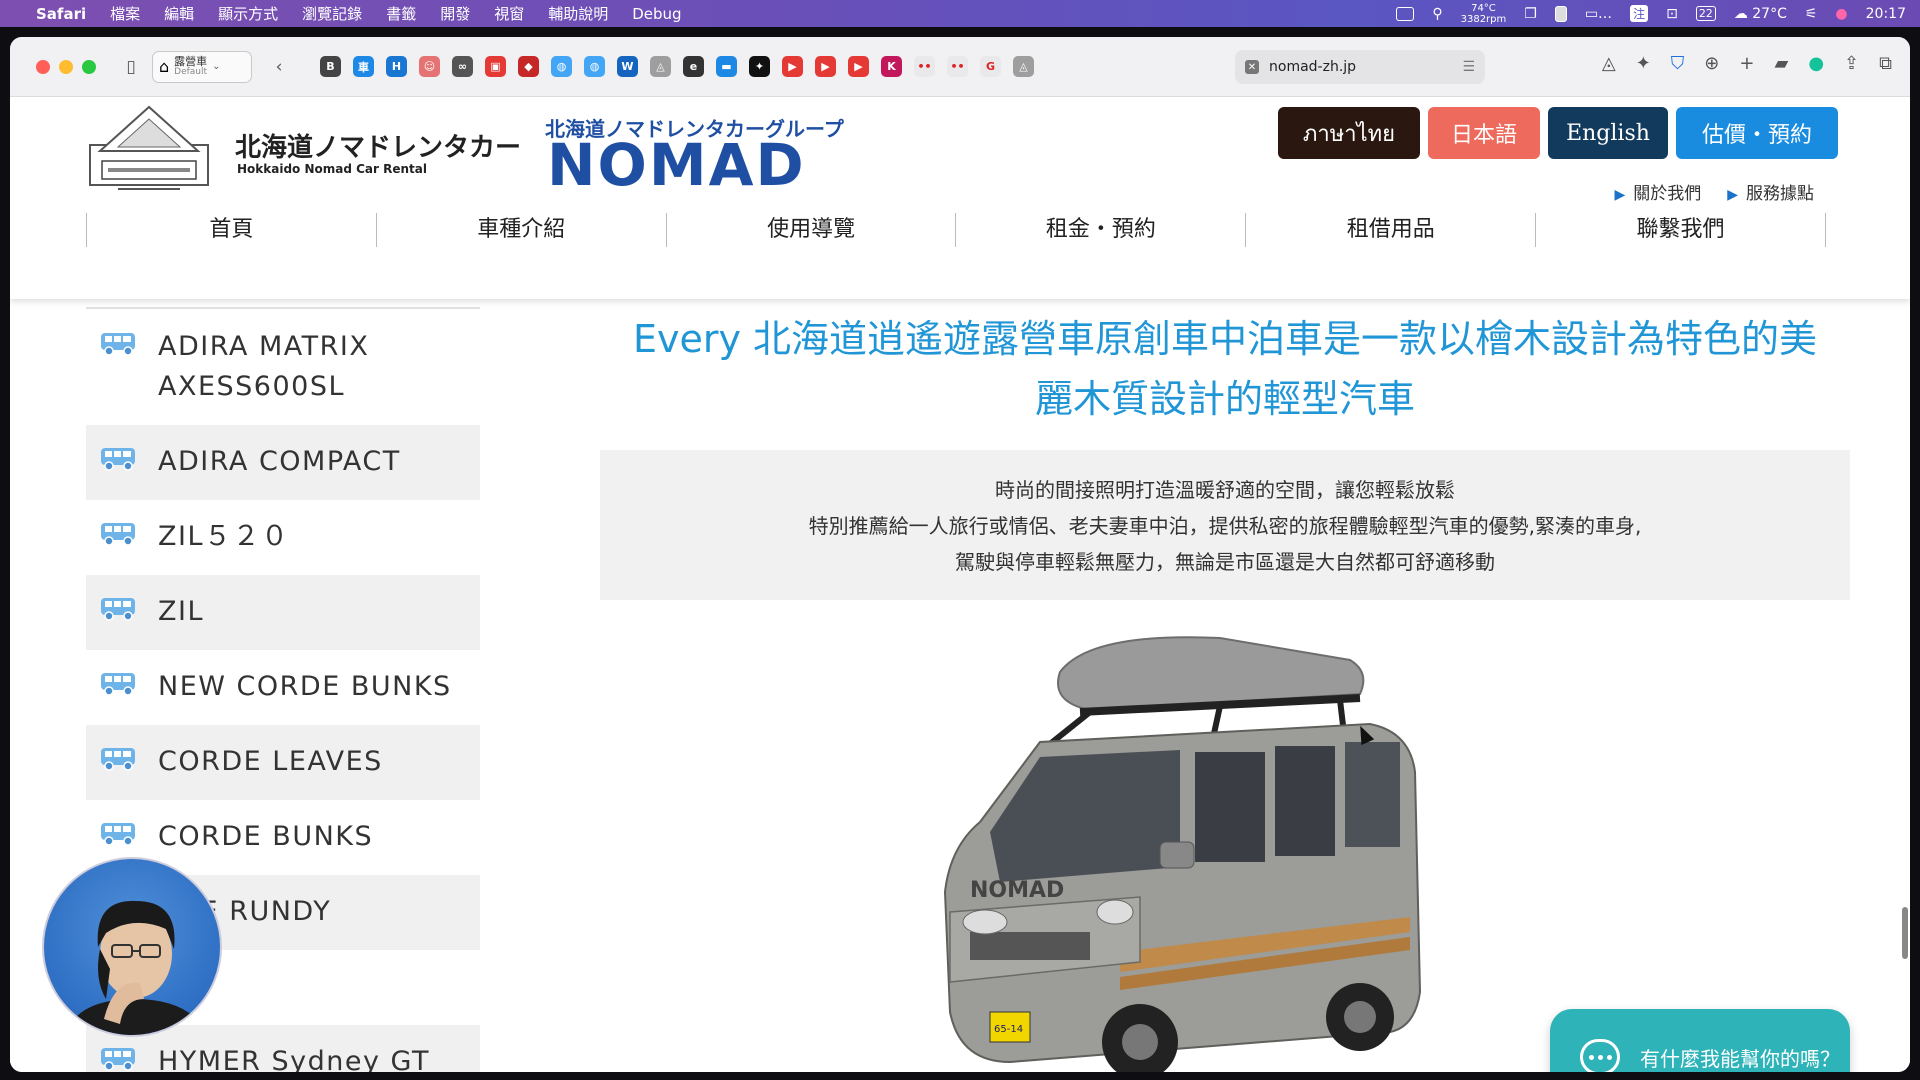 The width and height of the screenshot is (1920, 1080). I want to click on sidebar-model-item: ADIRA COMPACT, so click(283, 462).